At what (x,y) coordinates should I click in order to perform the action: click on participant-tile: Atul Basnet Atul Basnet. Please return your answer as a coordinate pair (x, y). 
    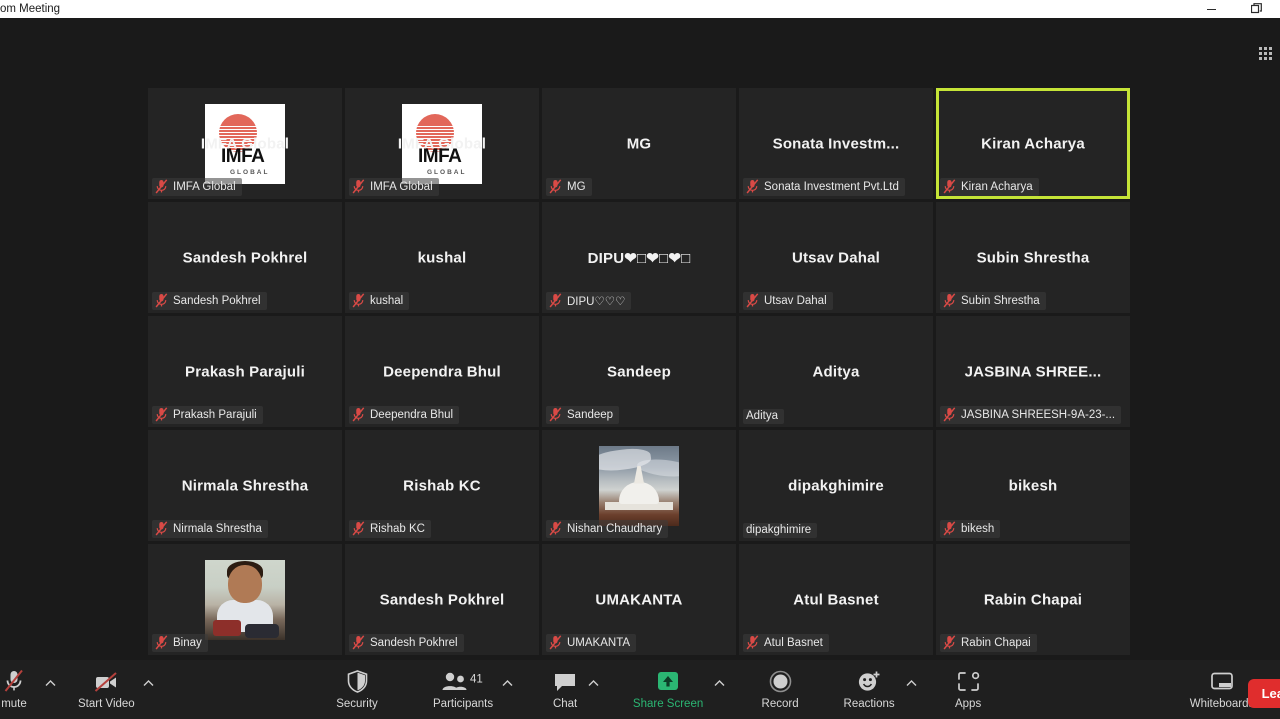
    Looking at the image, I should click on (836, 599).